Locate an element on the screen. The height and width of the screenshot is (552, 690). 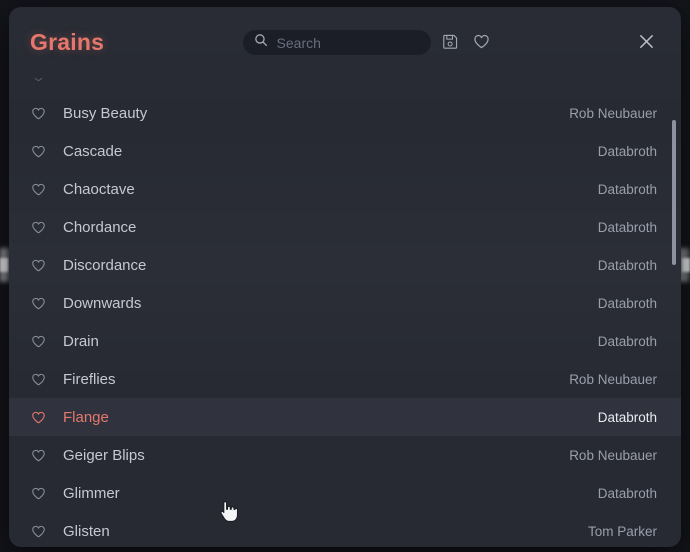
close-button is located at coordinates (646, 43).